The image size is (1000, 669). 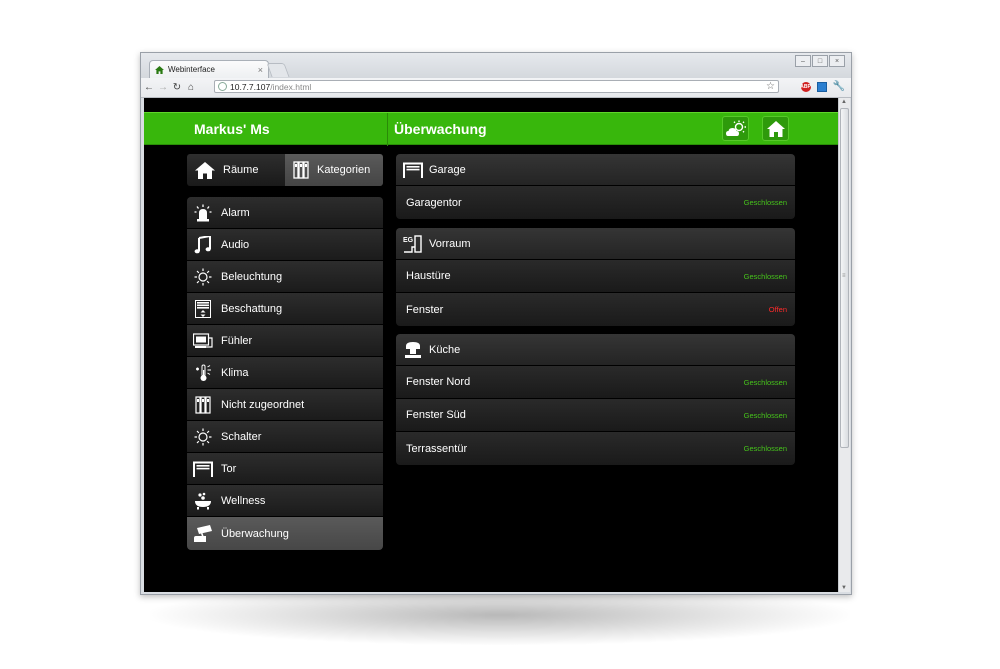 I want to click on app-title: Markus' Ms, so click(x=232, y=129).